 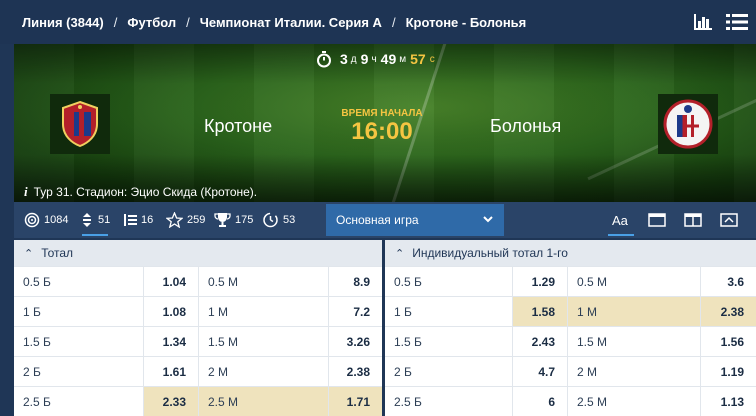 I want to click on odds-row: 2 Б 1.61 2 М 2.38, so click(x=198, y=371).